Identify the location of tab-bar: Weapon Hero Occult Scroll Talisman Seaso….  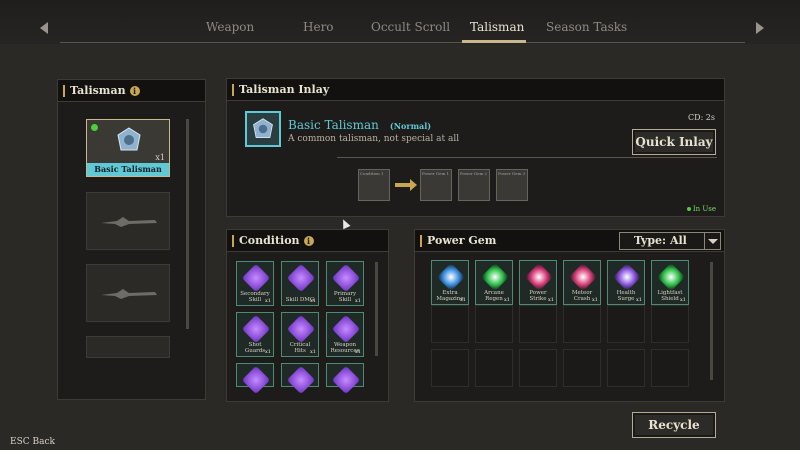
(400, 31).